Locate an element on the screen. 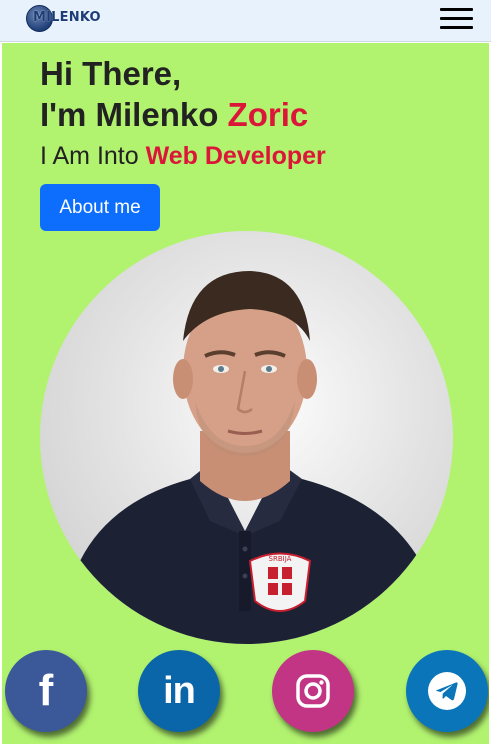 This screenshot has width=491, height=744. telegram-button is located at coordinates (447, 691).